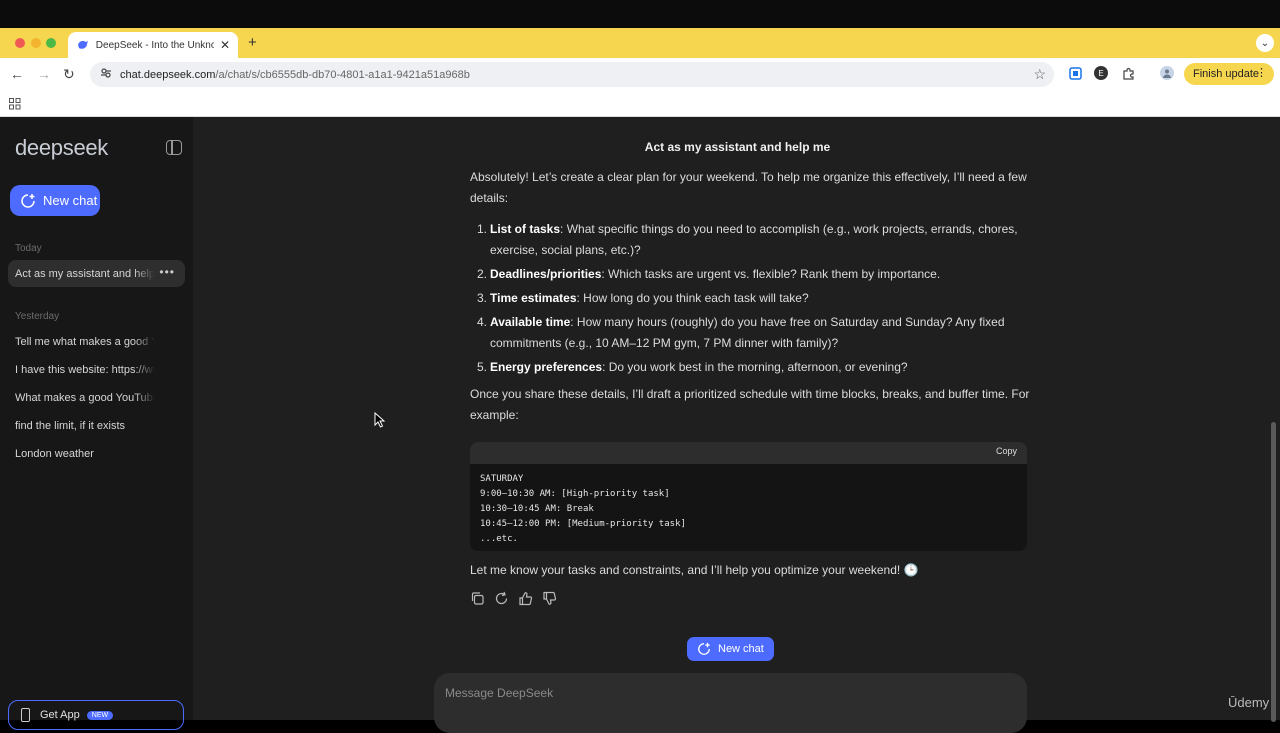  I want to click on udemy-watermark: Ūdemy, so click(1249, 702).